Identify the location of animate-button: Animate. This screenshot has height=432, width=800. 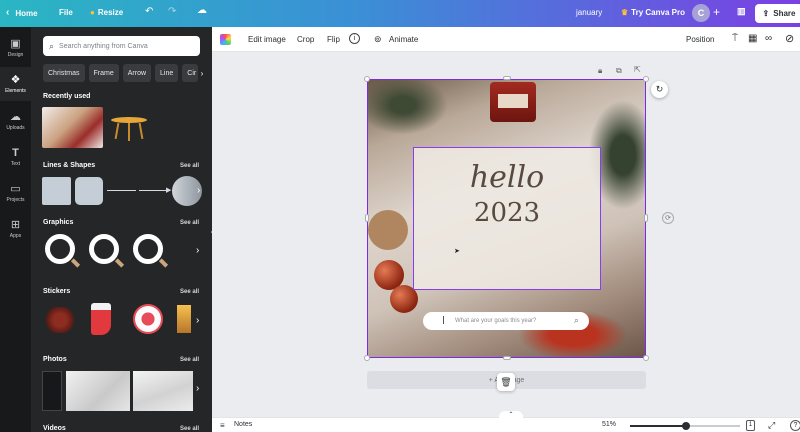
(403, 39).